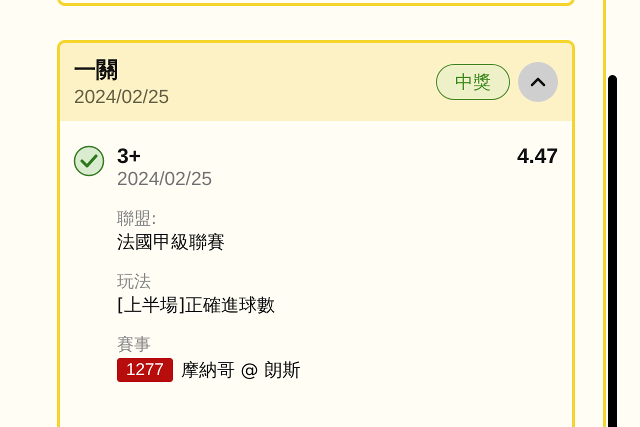 The width and height of the screenshot is (640, 427). Describe the element at coordinates (96, 71) in the screenshot. I see `ticket-title: 一關` at that location.